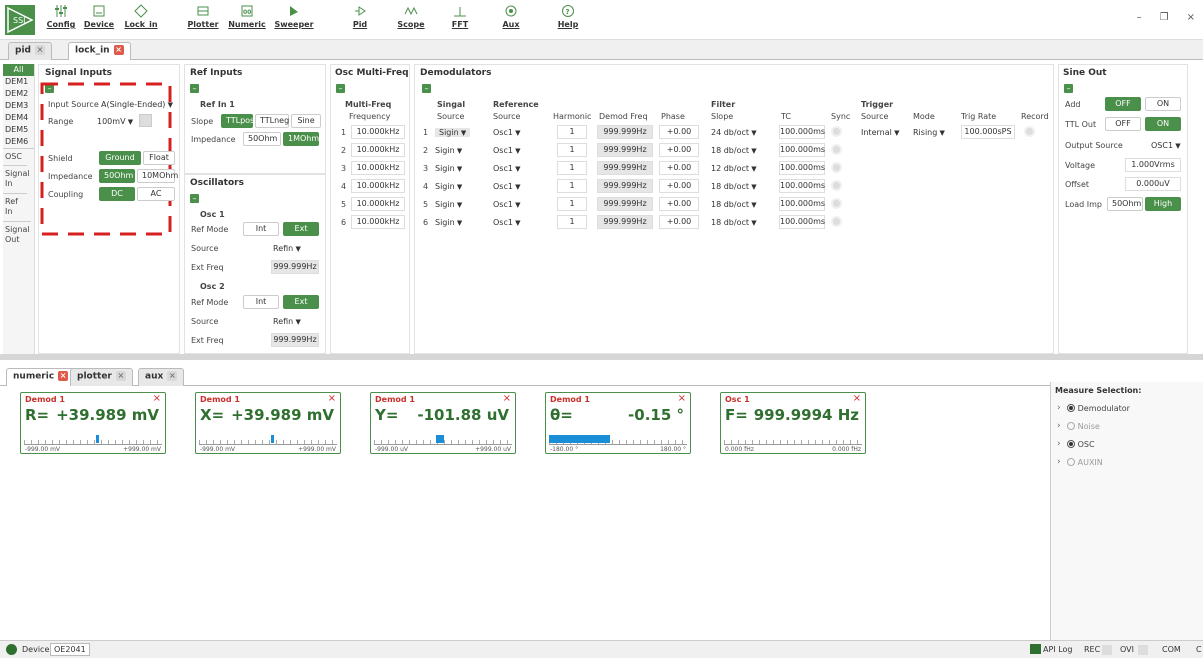  I want to click on nav-item-signal-out: Signal Out, so click(17, 235).